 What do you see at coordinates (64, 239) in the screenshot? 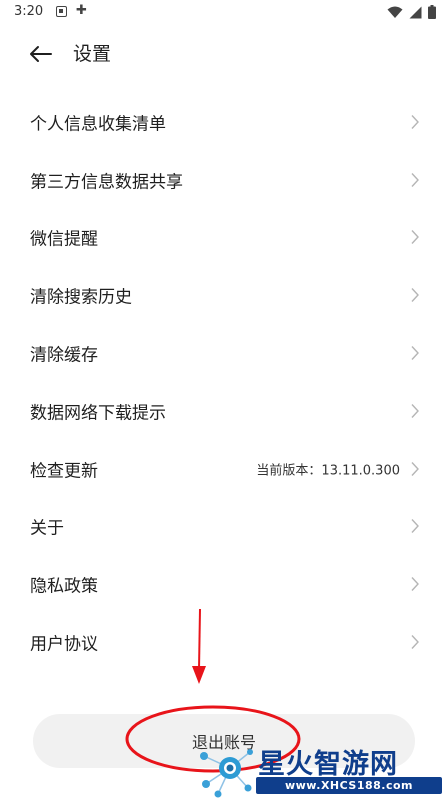
I see `menu-item-label: 微信提醒` at bounding box center [64, 239].